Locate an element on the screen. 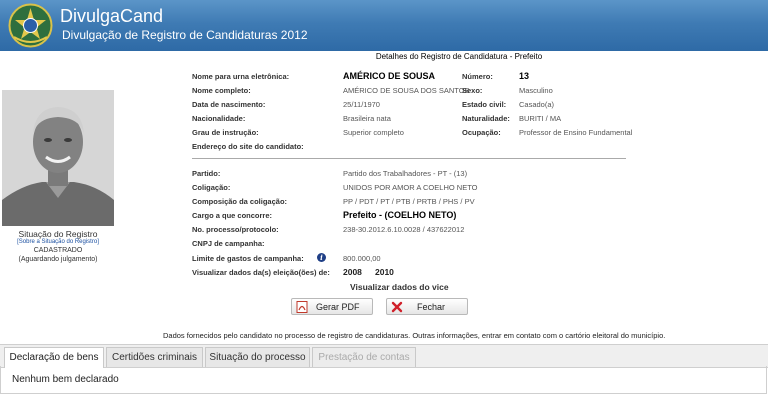 The height and width of the screenshot is (400, 768). sex-label: Sexo: is located at coordinates (472, 90).